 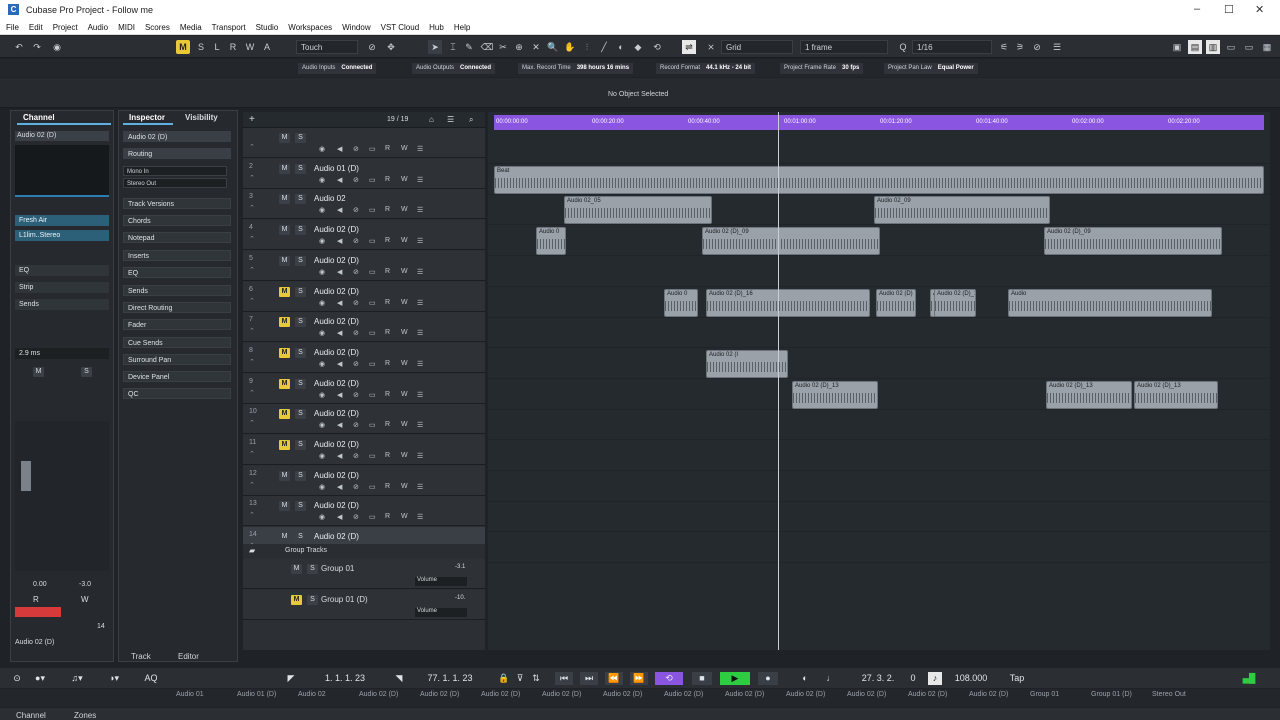 What do you see at coordinates (252, 119) in the screenshot?
I see `add-track-icon: +` at bounding box center [252, 119].